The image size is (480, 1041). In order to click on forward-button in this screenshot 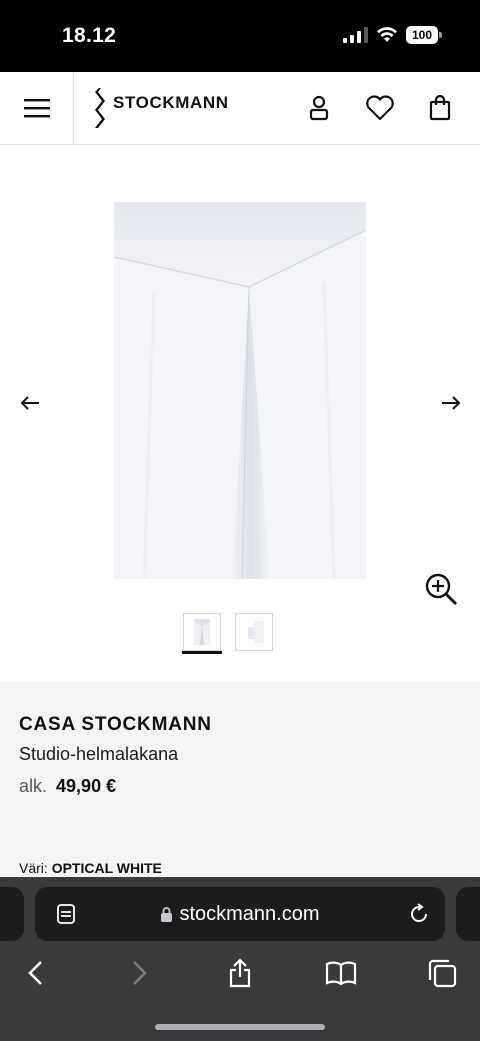, I will do `click(139, 973)`.